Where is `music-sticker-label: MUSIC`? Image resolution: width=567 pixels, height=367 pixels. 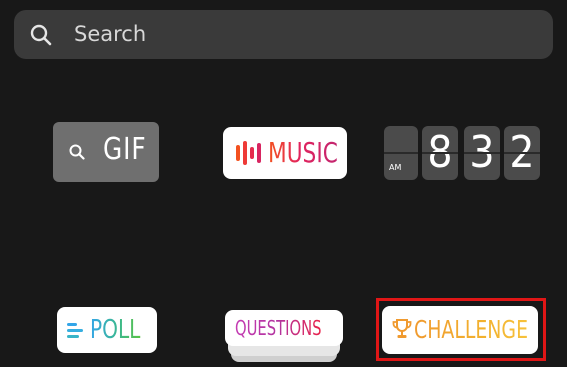 music-sticker-label: MUSIC is located at coordinates (303, 152).